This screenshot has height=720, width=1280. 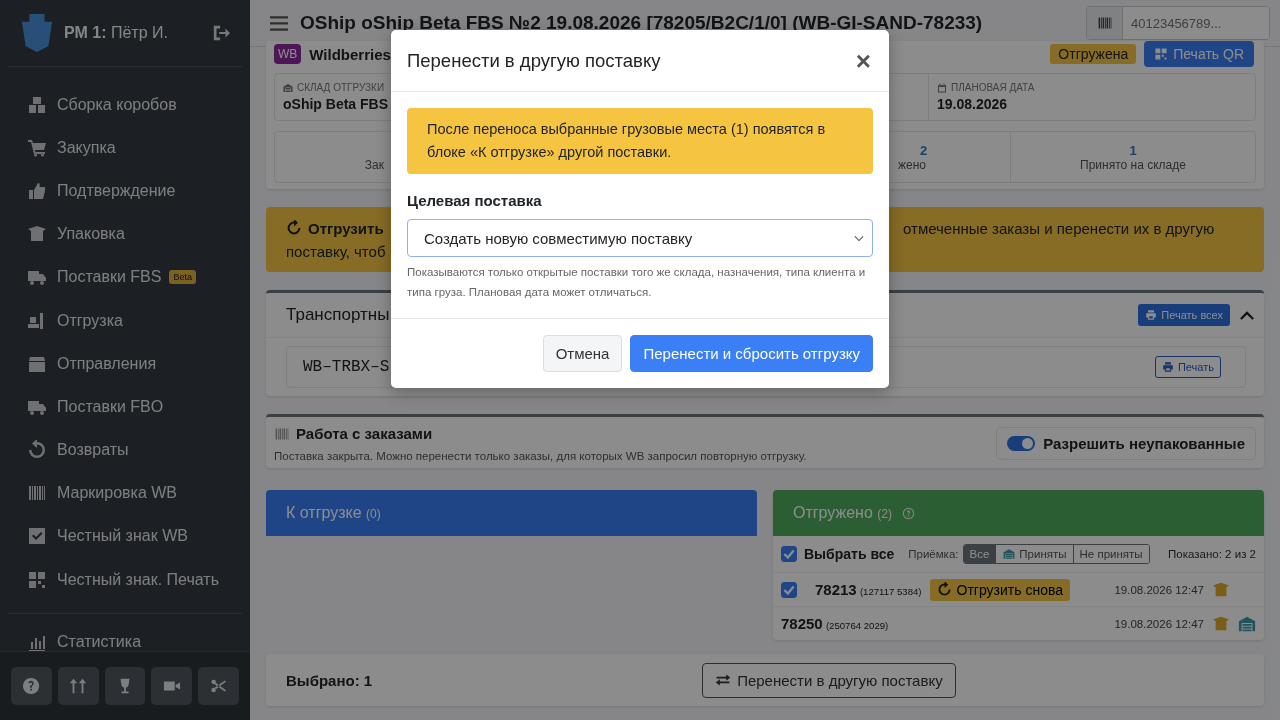 I want to click on chevron-icon, so click(x=1247, y=315).